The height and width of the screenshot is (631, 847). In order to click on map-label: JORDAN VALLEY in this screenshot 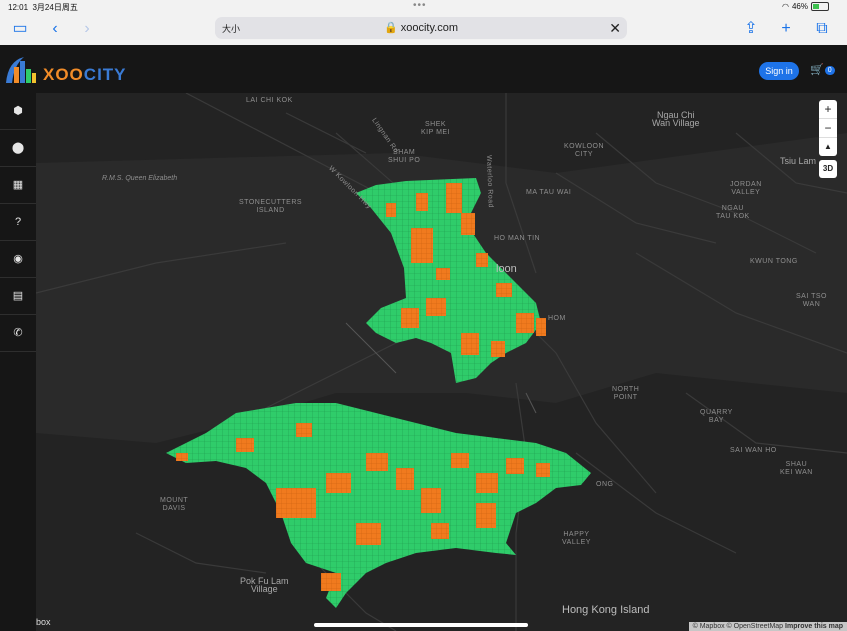, I will do `click(746, 188)`.